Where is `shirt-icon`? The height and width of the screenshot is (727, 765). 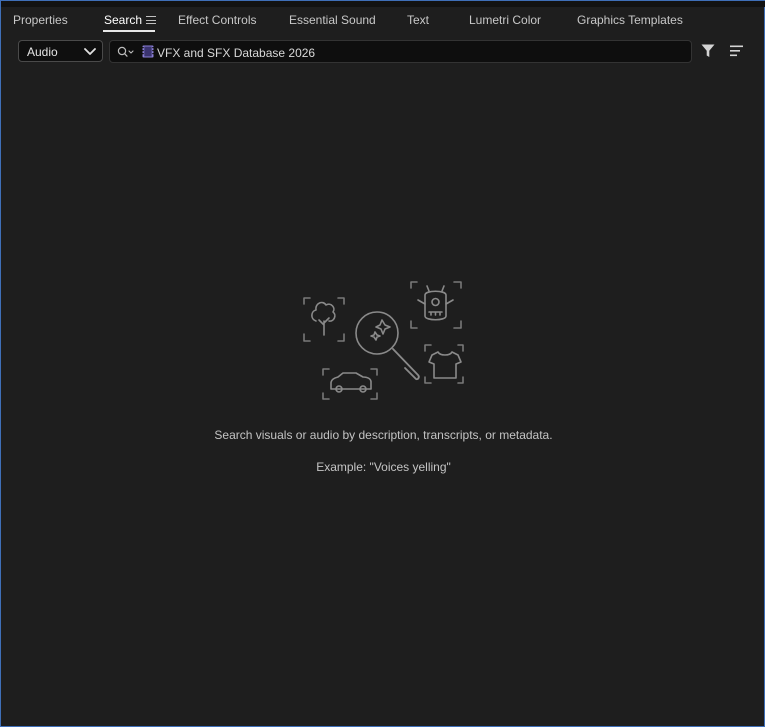
shirt-icon is located at coordinates (444, 364).